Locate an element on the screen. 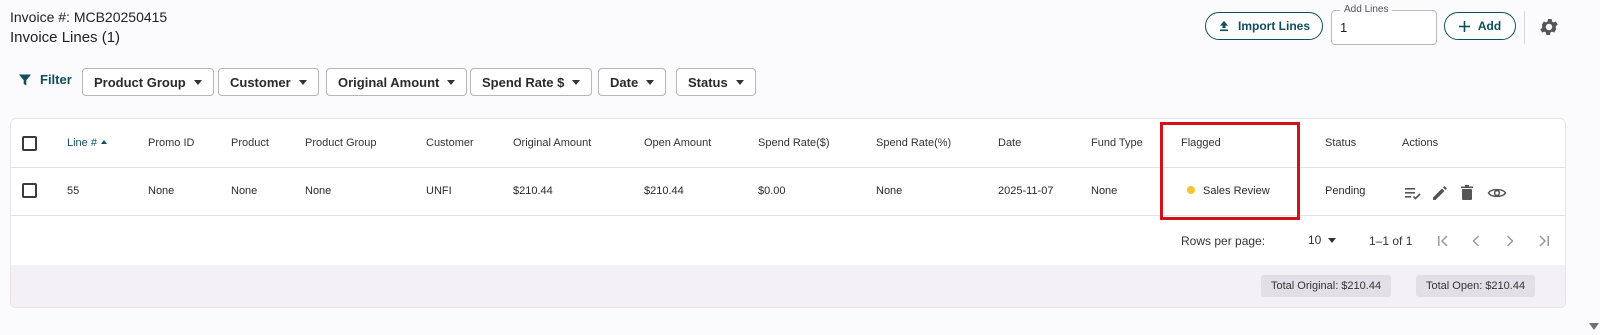 This screenshot has width=1600, height=335. cell-date: 2025-11-07 is located at coordinates (1026, 191).